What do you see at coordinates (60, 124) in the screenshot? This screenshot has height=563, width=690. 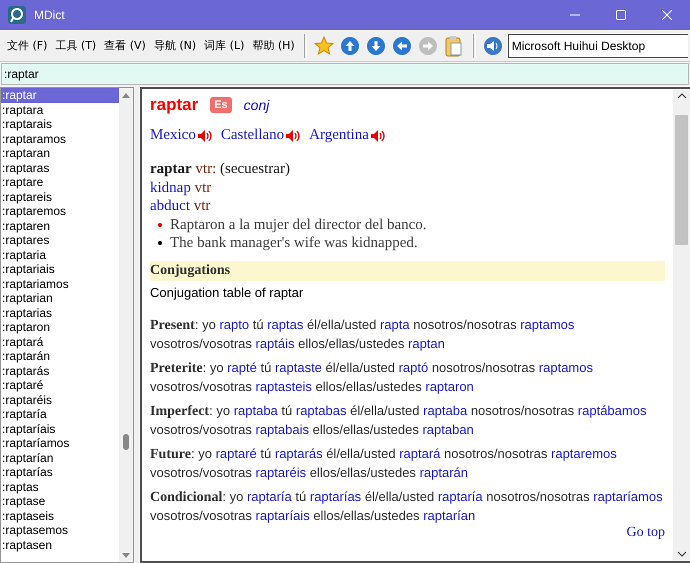 I see `word-list-item: :raptarais` at bounding box center [60, 124].